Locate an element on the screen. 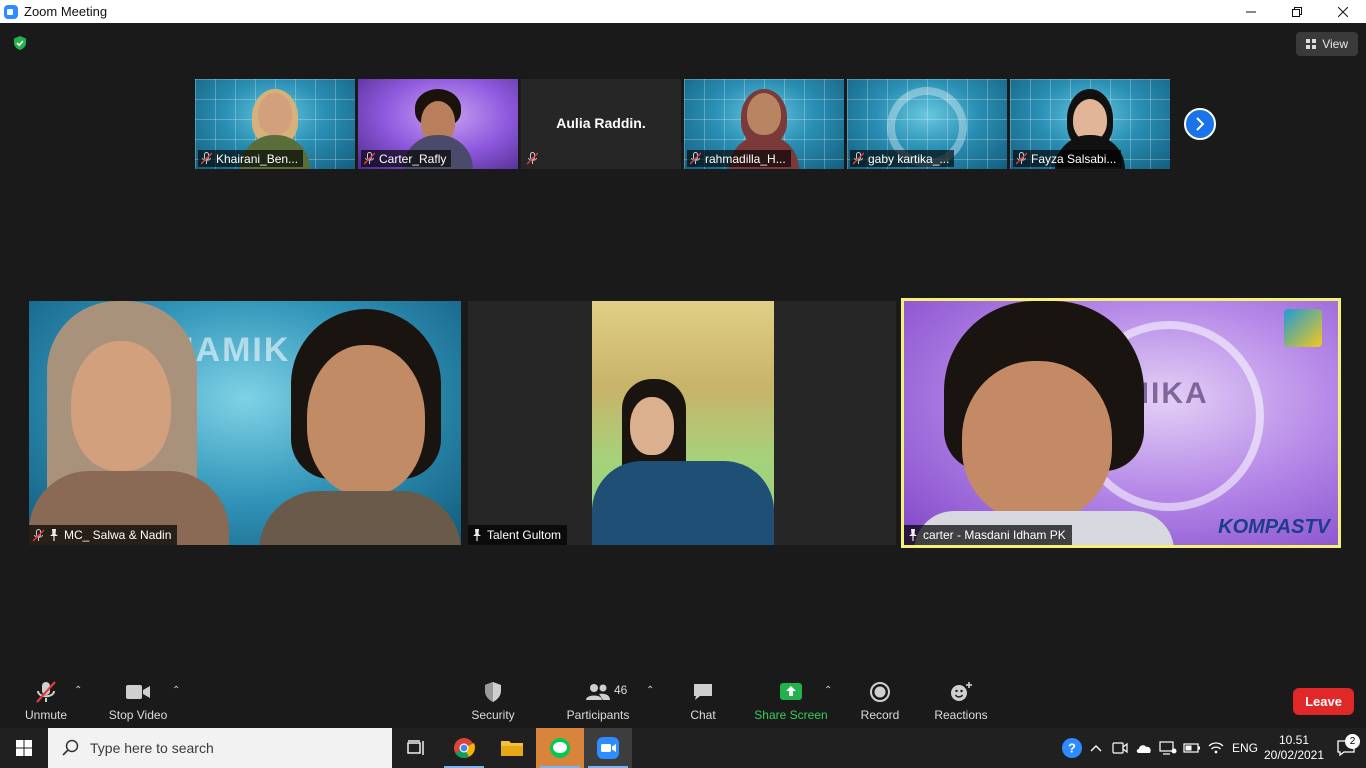 This screenshot has width=1366, height=768. participant-thumbnail: Aulia Raddin. is located at coordinates (601, 124).